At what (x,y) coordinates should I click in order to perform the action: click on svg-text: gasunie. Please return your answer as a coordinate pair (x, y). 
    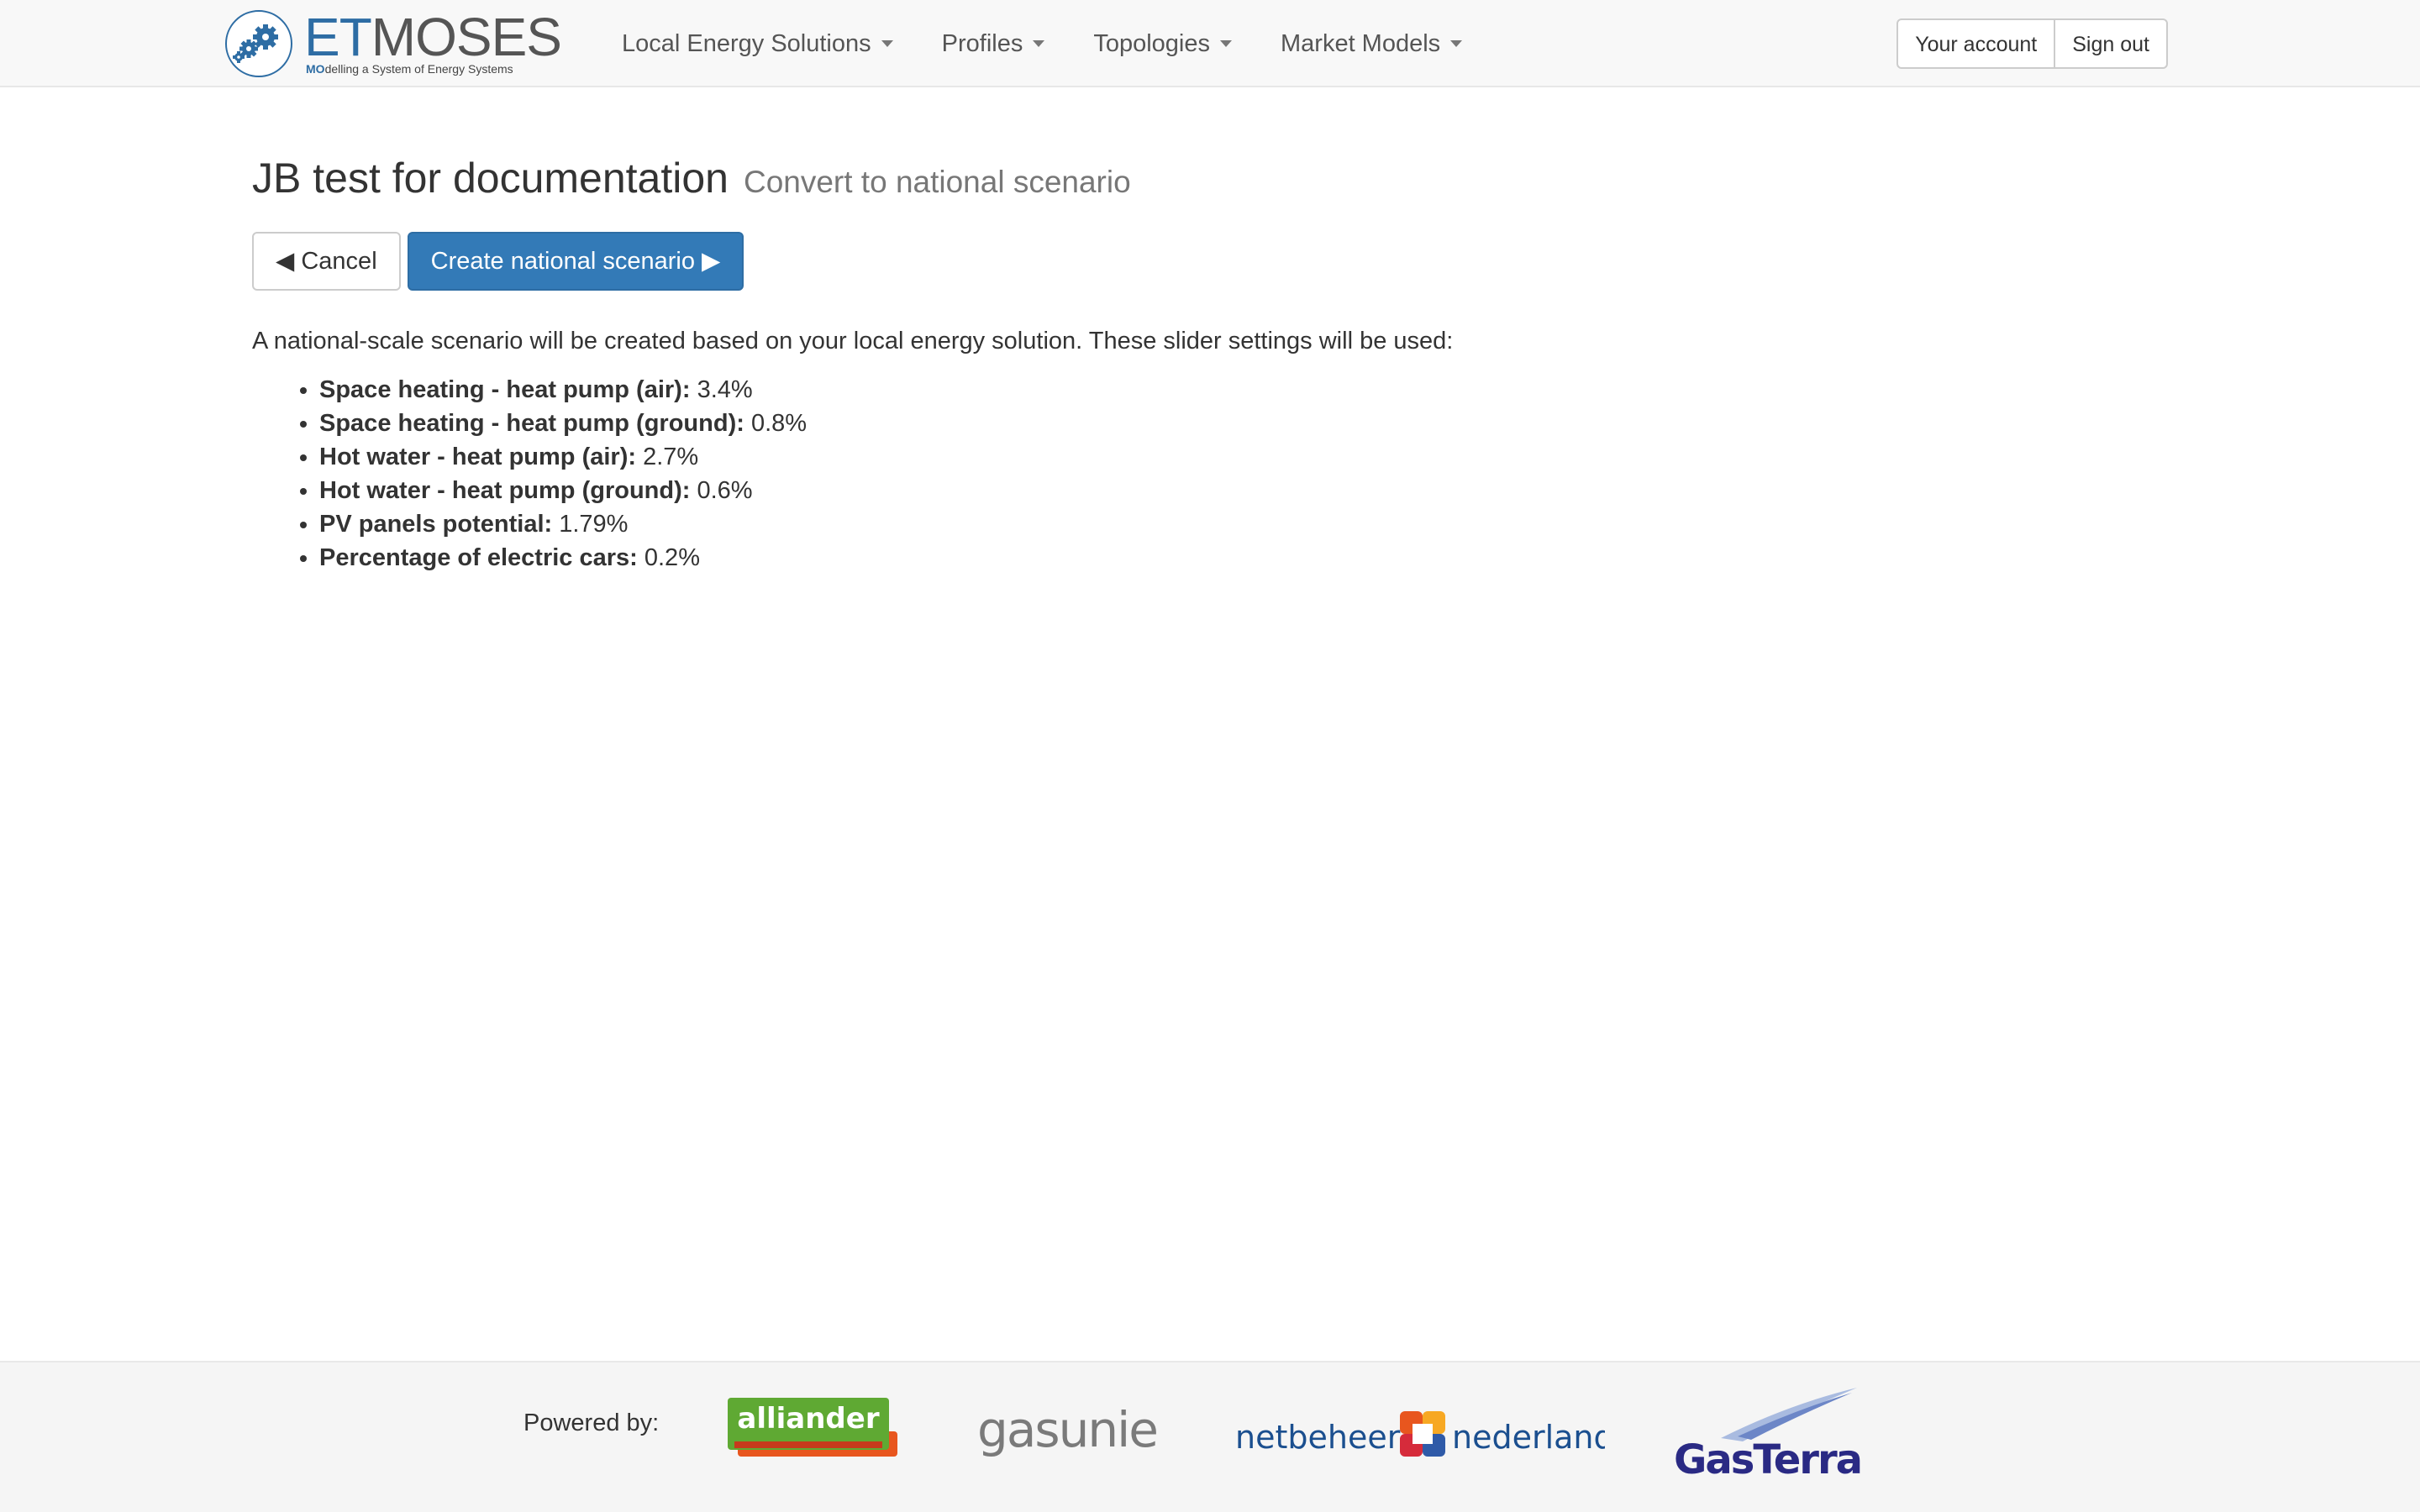
    Looking at the image, I should click on (1067, 1430).